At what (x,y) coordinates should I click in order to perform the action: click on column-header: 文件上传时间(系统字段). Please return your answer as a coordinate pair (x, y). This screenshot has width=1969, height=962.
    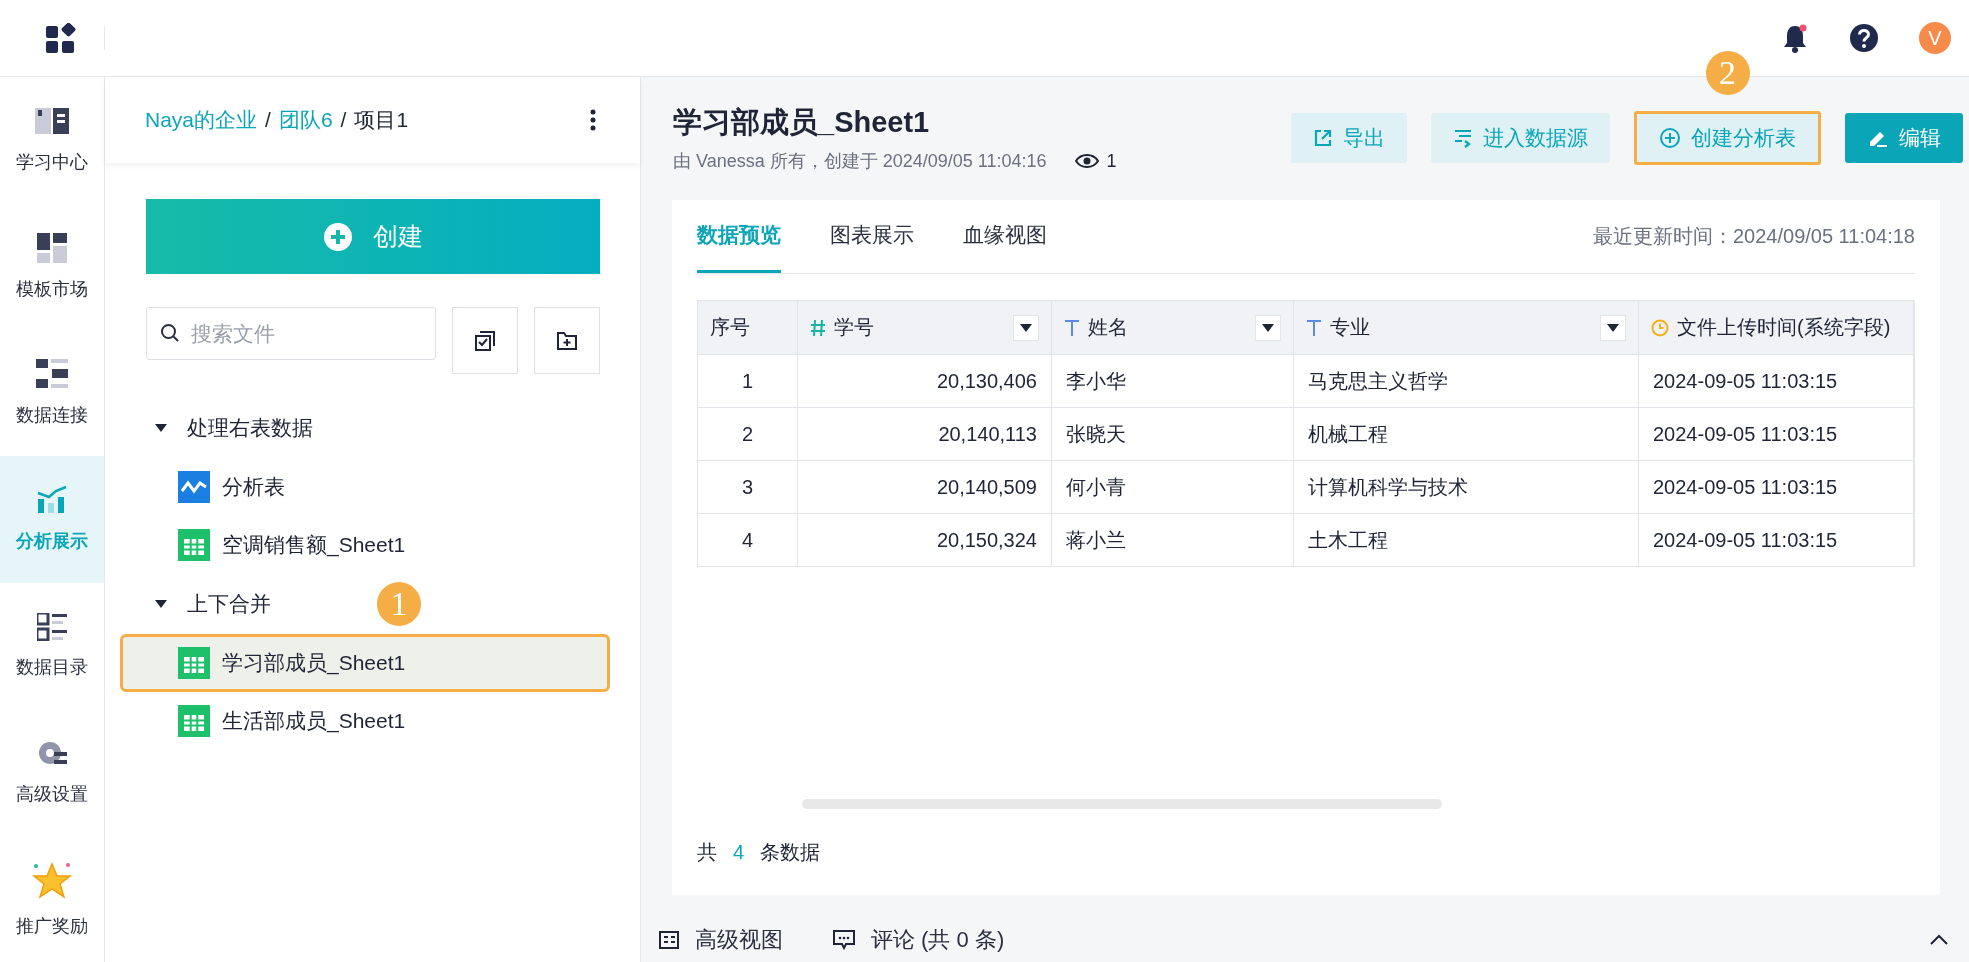
    Looking at the image, I should click on (1776, 327).